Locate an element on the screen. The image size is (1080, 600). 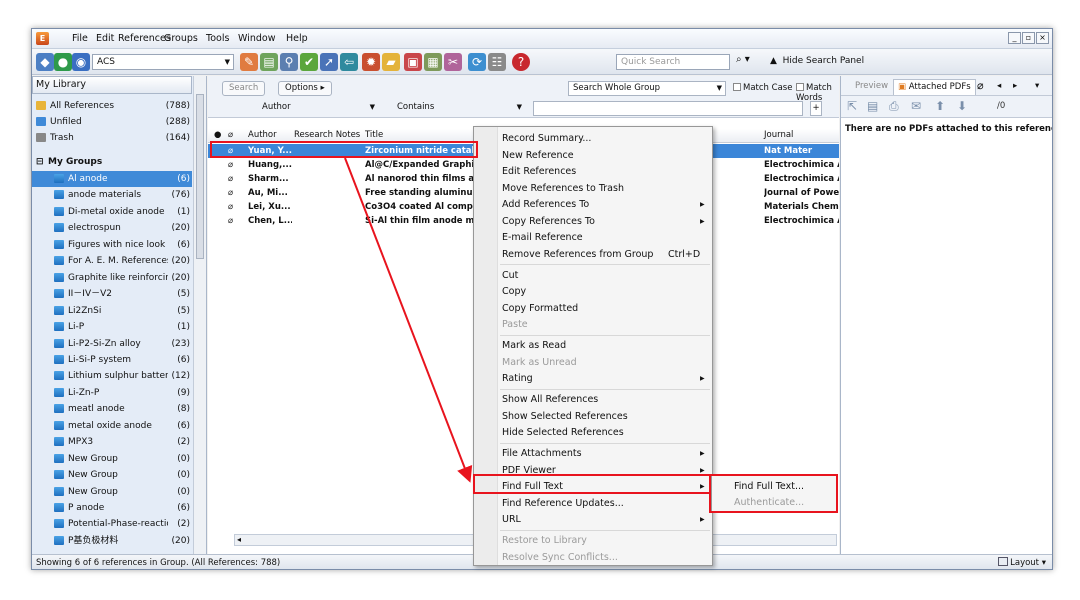
annotation-arrow-line is located at coordinates (408, 320).